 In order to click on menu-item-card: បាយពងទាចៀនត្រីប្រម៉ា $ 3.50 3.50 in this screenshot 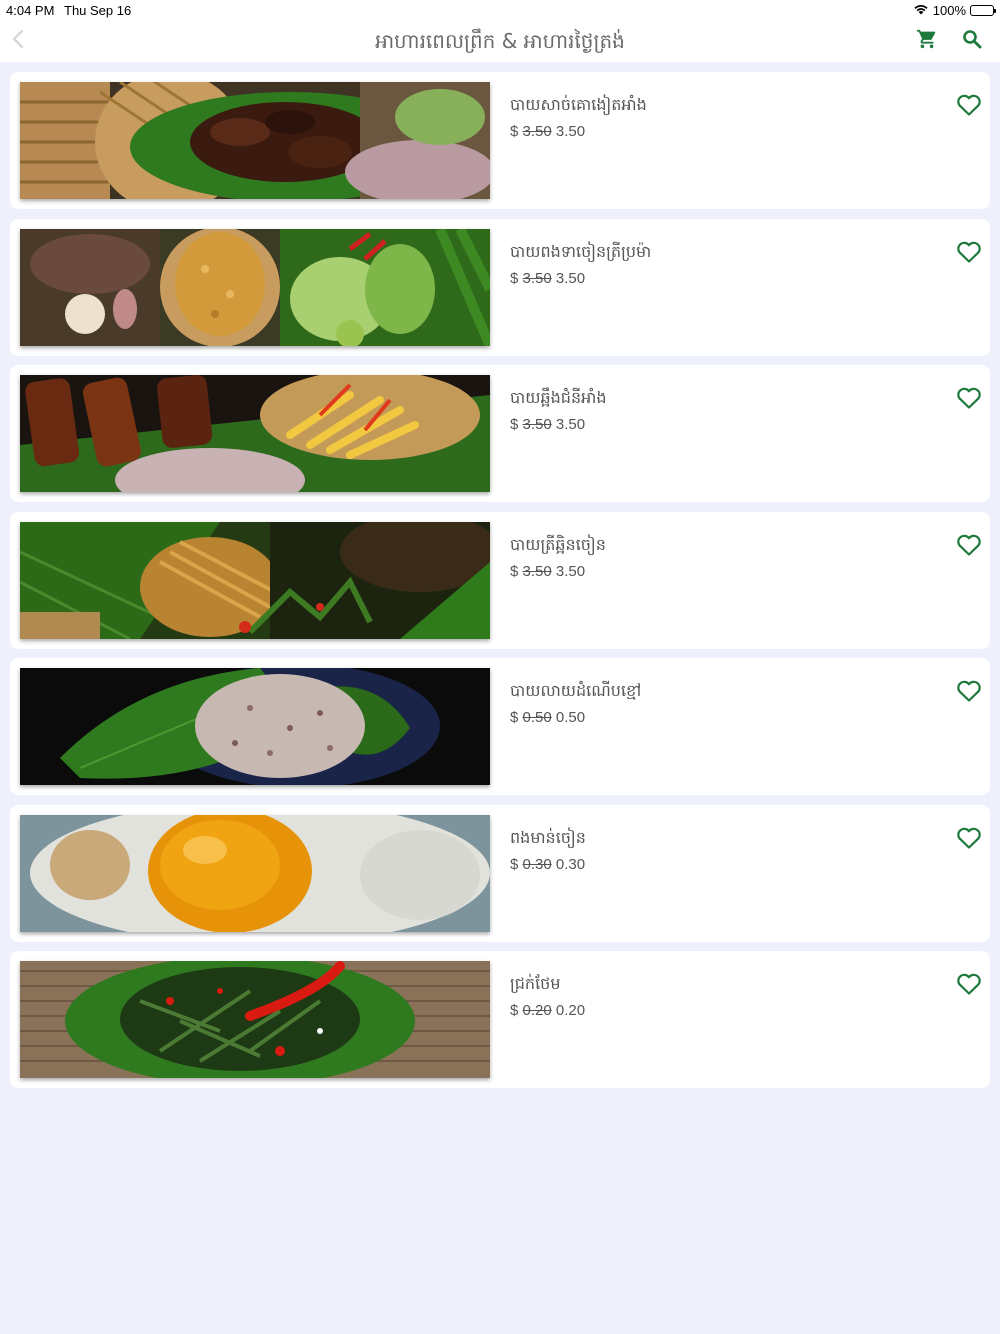, I will do `click(500, 287)`.